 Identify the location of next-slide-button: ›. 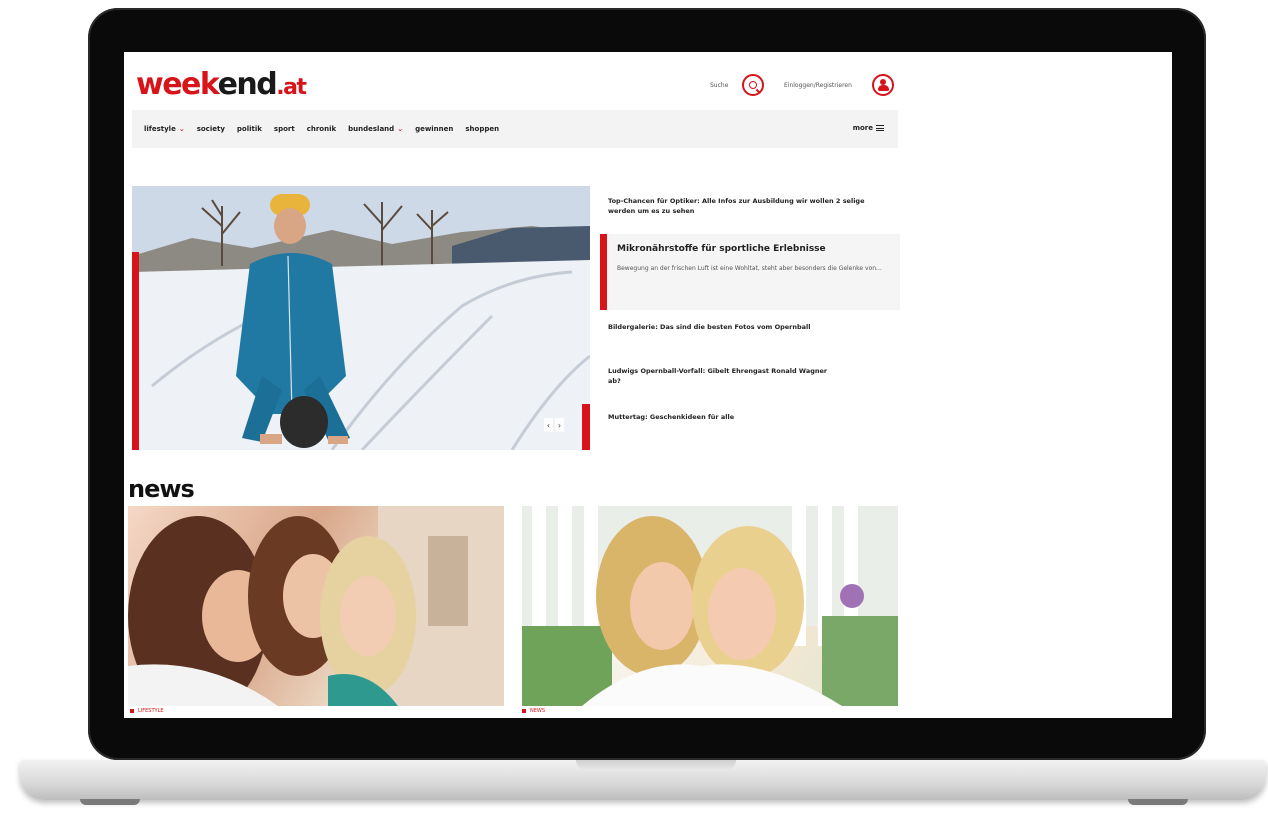
(559, 425).